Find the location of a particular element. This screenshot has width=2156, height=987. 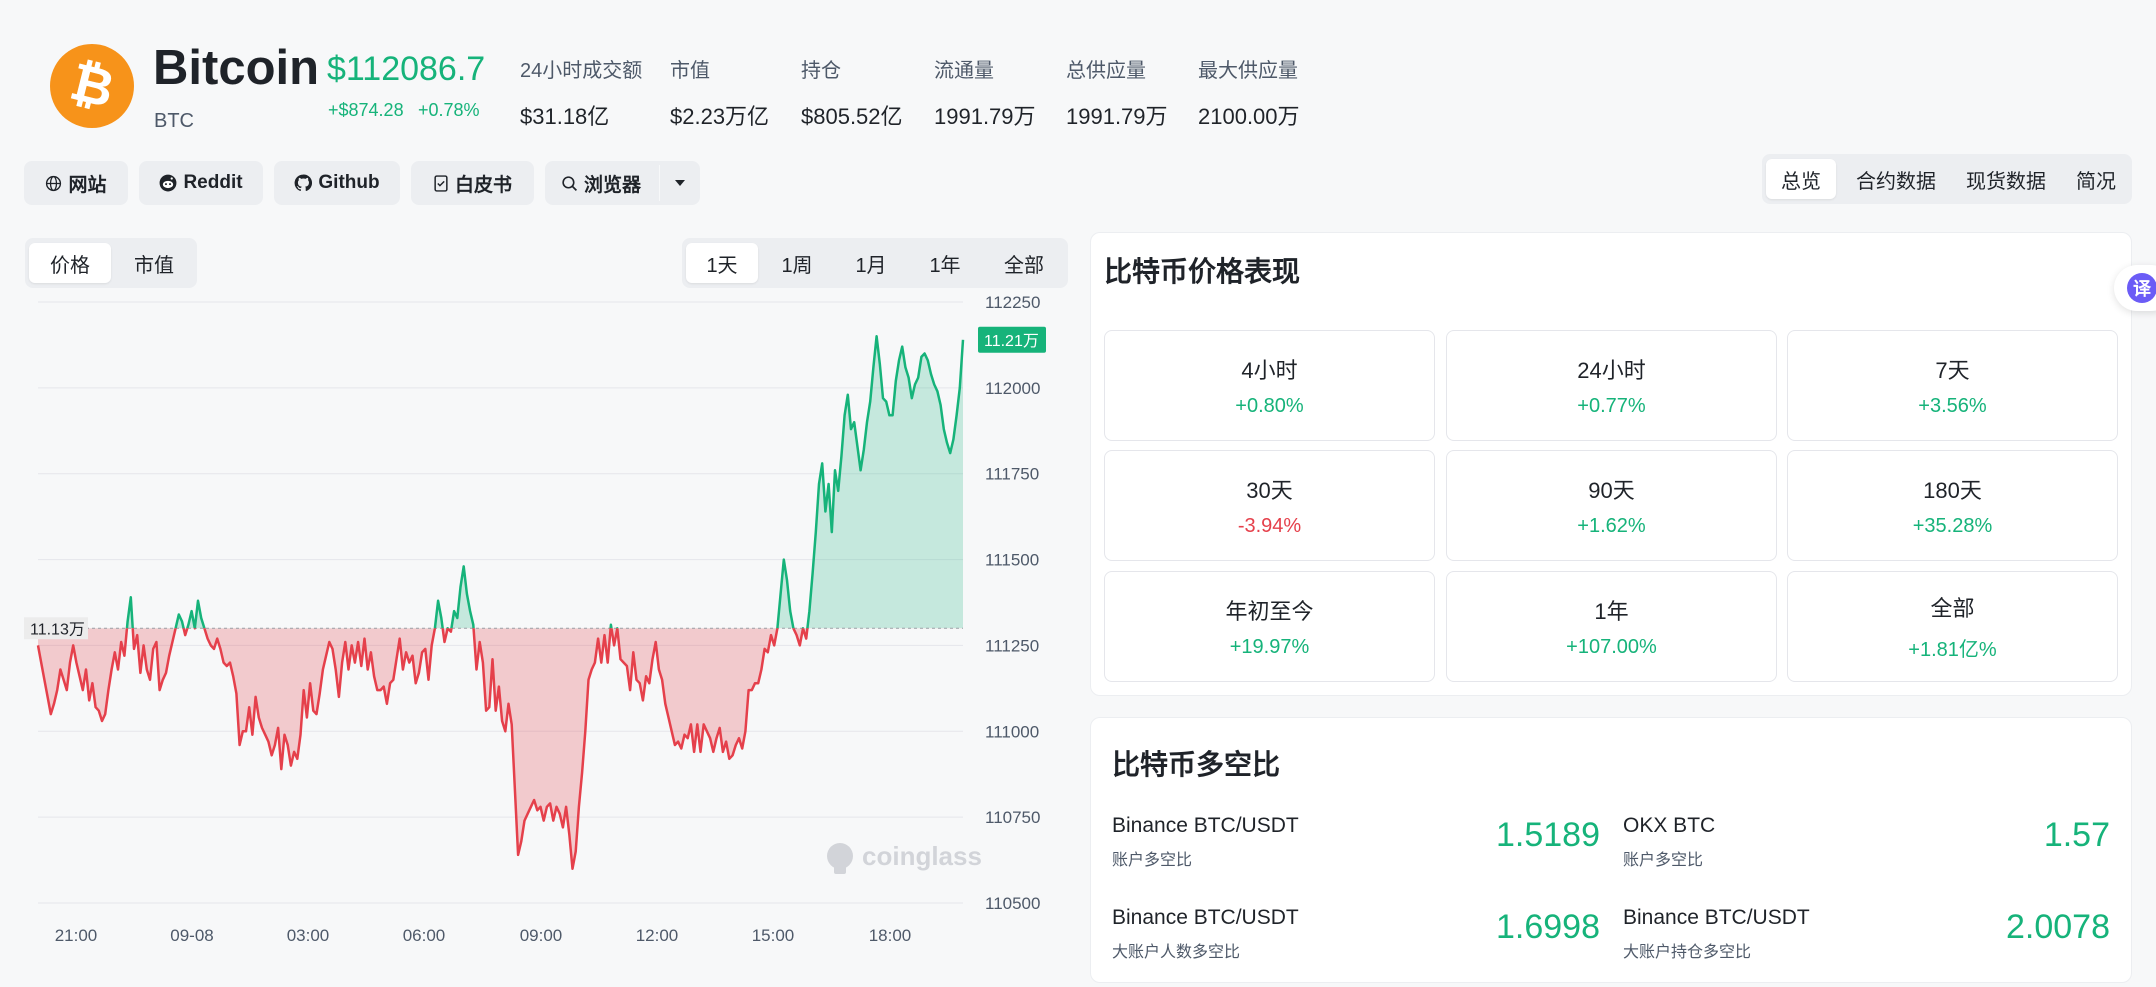

perf-label: 1年 is located at coordinates (1611, 611).